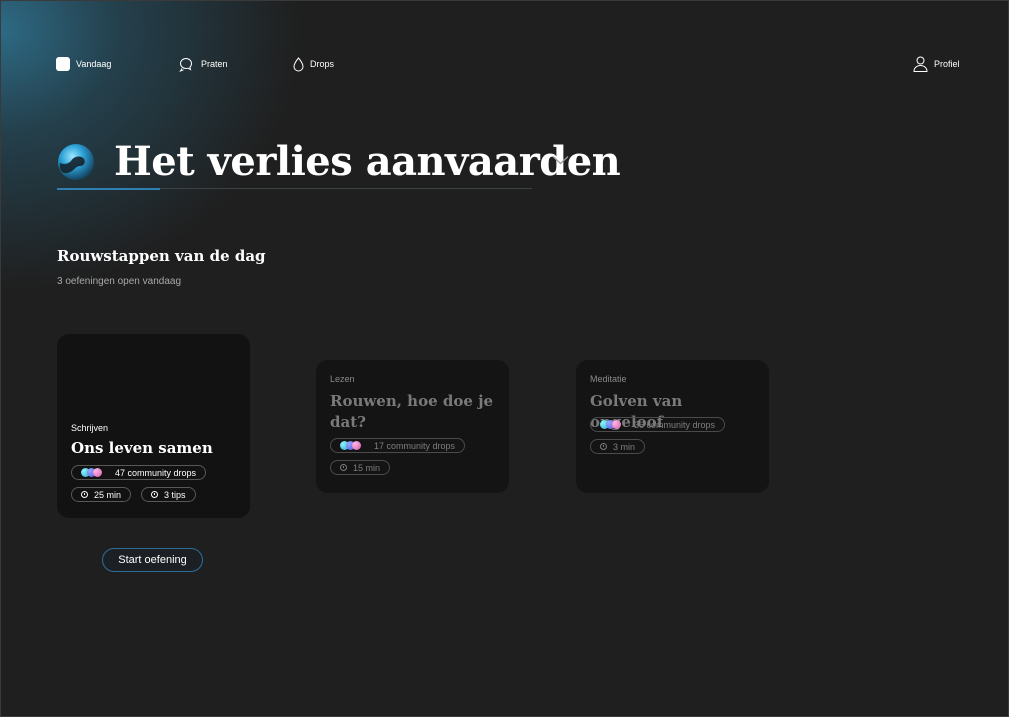  Describe the element at coordinates (108, 494) in the screenshot. I see `duration-label: 25 min` at that location.